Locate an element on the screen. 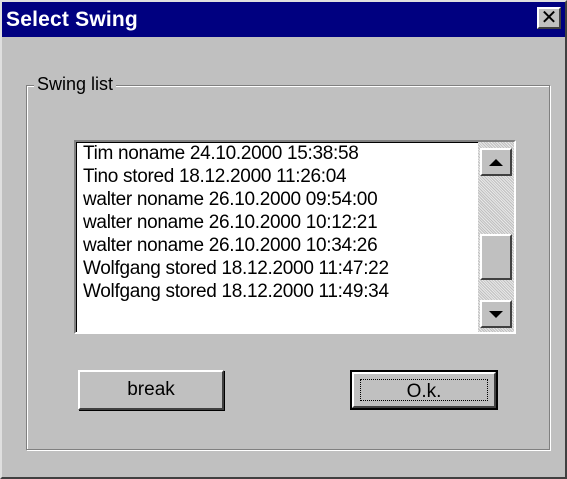 This screenshot has height=479, width=567. scroll-down-button is located at coordinates (496, 314).